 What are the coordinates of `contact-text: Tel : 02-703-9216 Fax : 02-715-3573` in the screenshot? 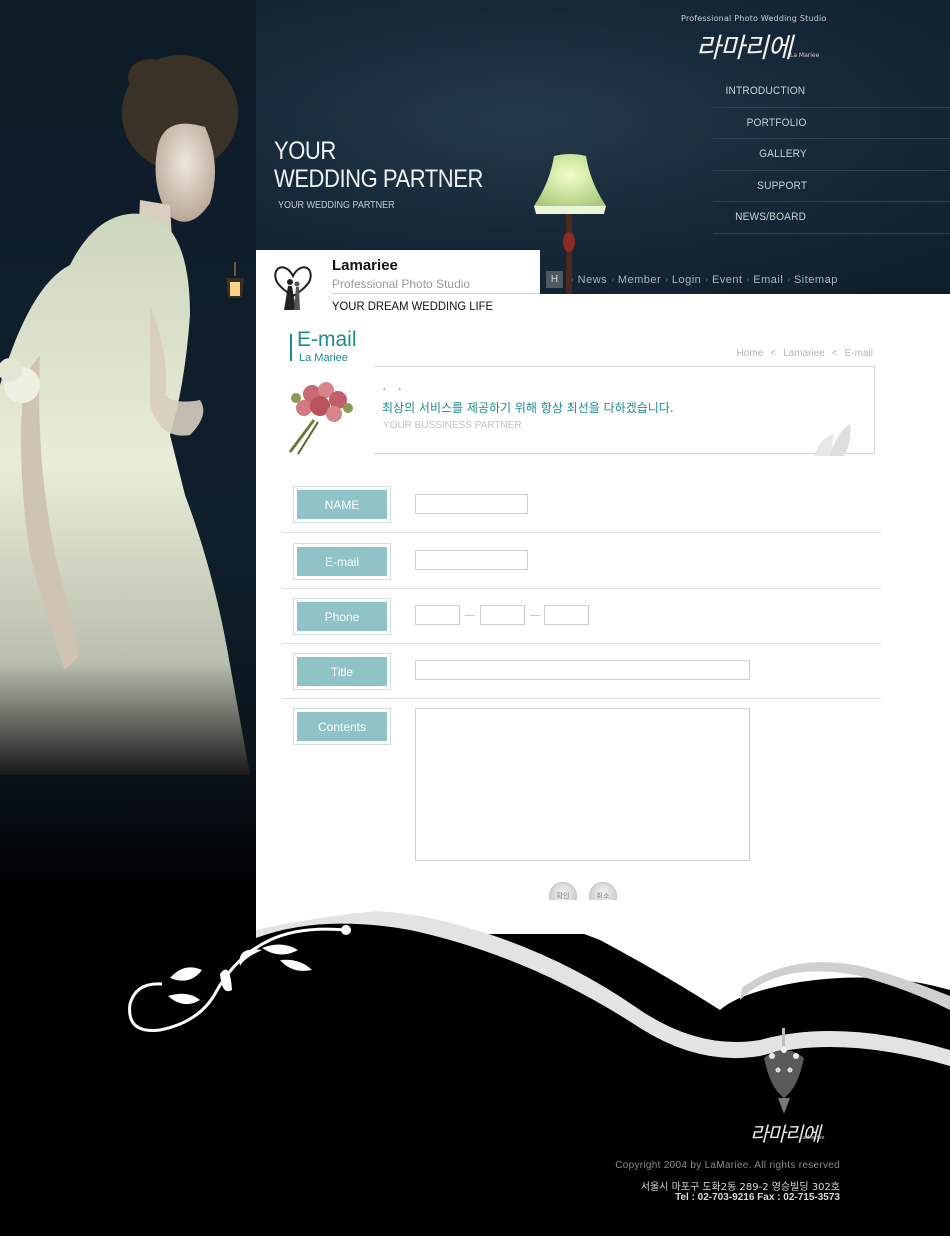 It's located at (757, 1197).